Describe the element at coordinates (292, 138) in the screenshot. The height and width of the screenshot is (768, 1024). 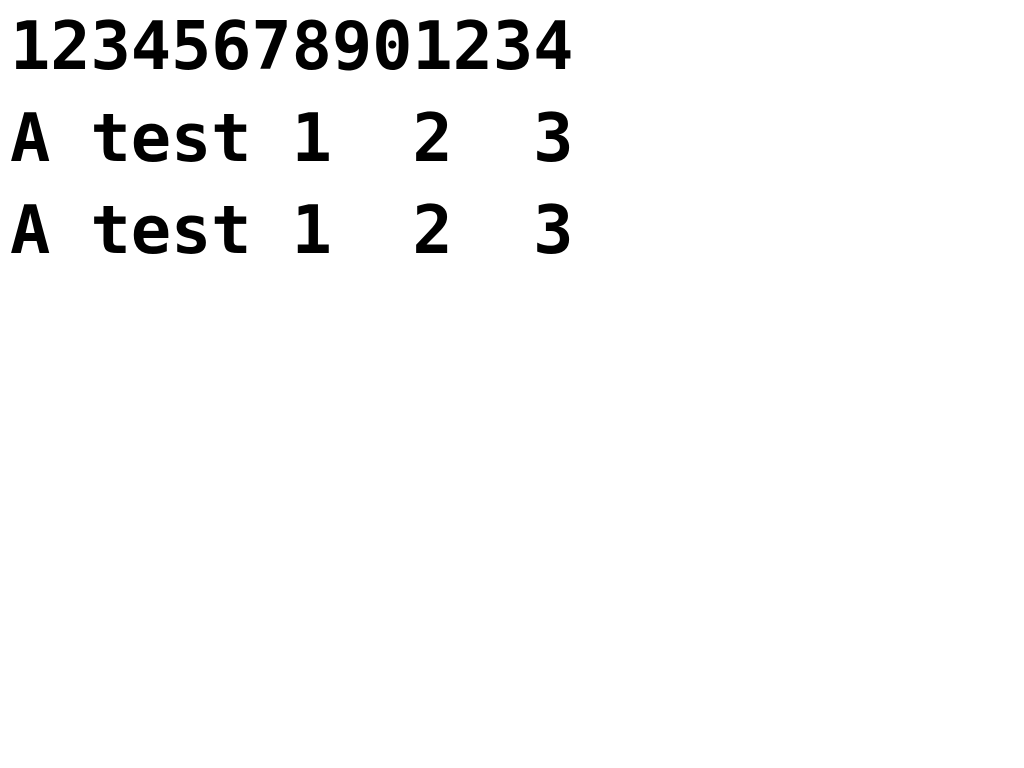
I see `test-line-1: A test 1 2 3` at that location.